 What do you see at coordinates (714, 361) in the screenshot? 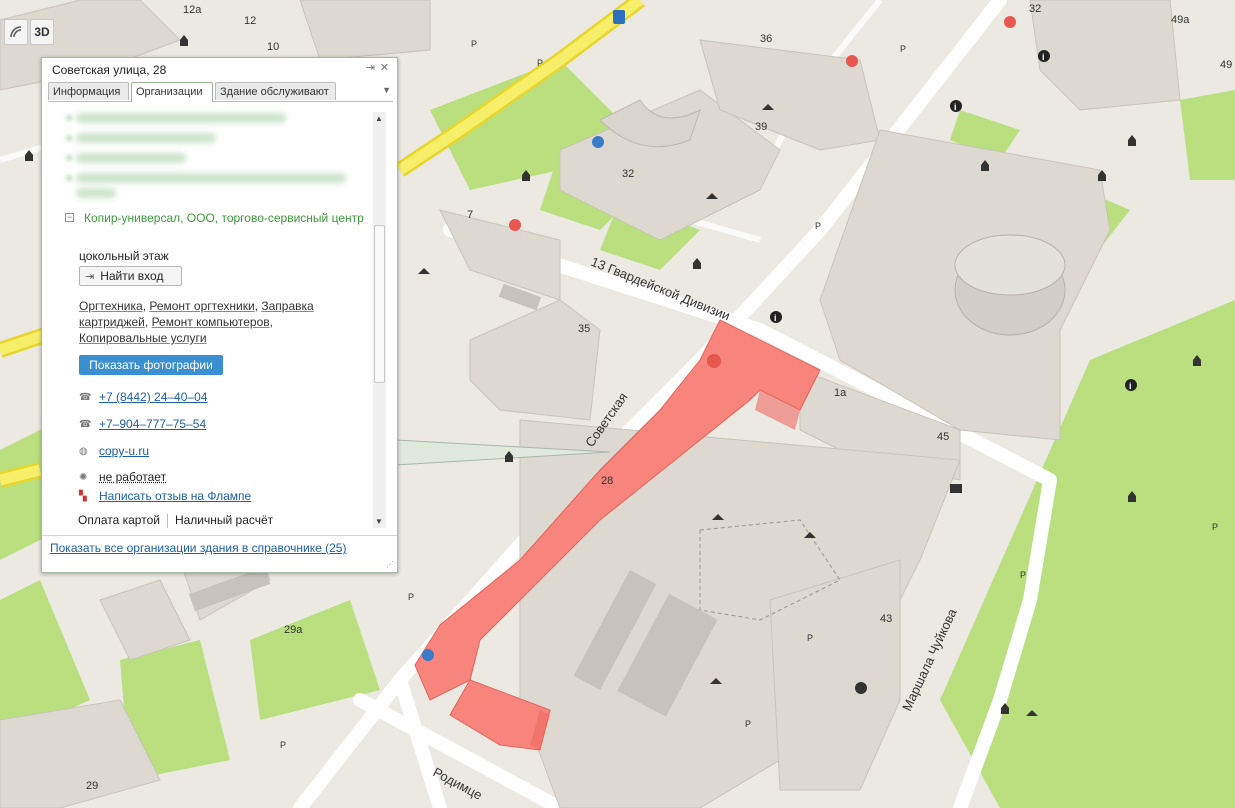
I see `cafe-icon` at bounding box center [714, 361].